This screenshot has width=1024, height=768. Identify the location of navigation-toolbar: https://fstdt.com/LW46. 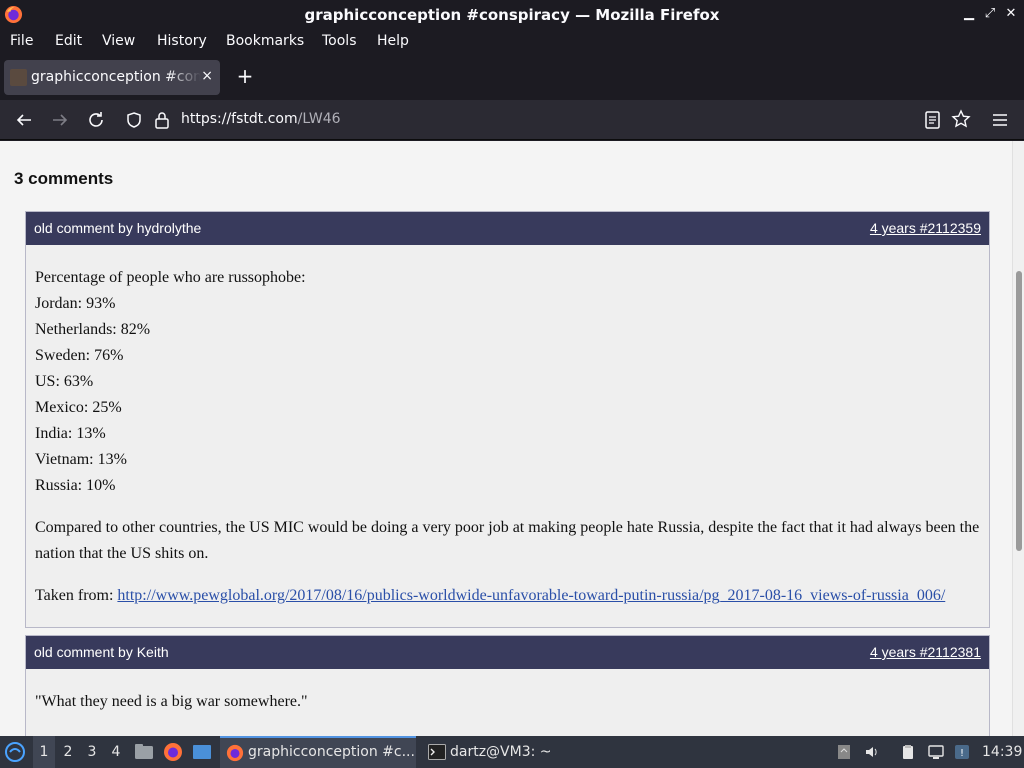
(512, 120).